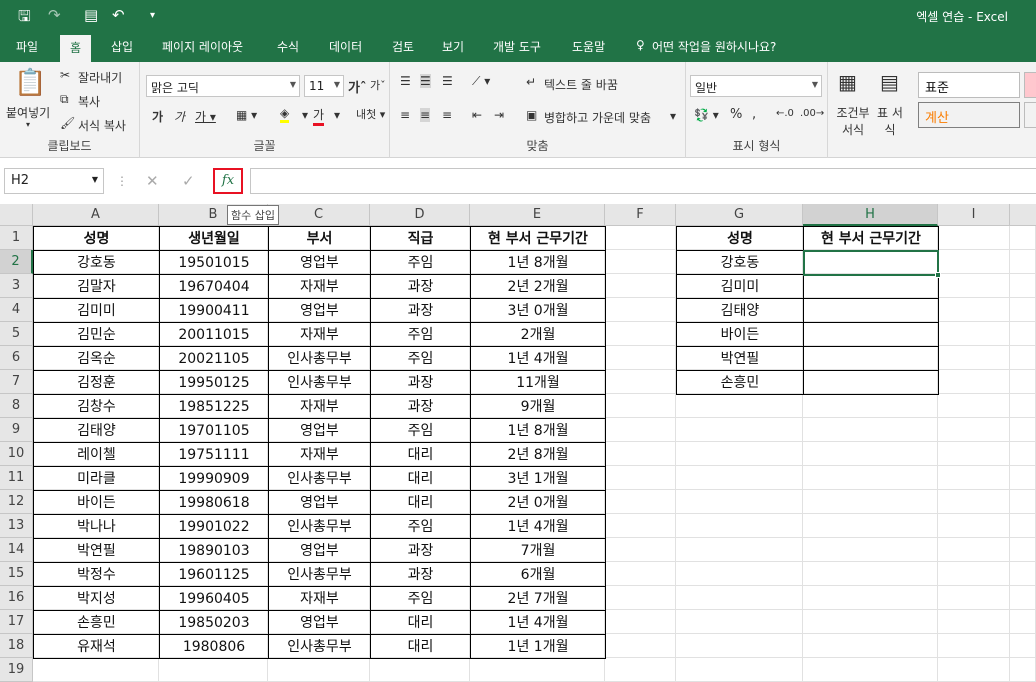 The width and height of the screenshot is (1036, 682). Describe the element at coordinates (477, 115) in the screenshot. I see `decrease-indent-icon: ⇤` at that location.